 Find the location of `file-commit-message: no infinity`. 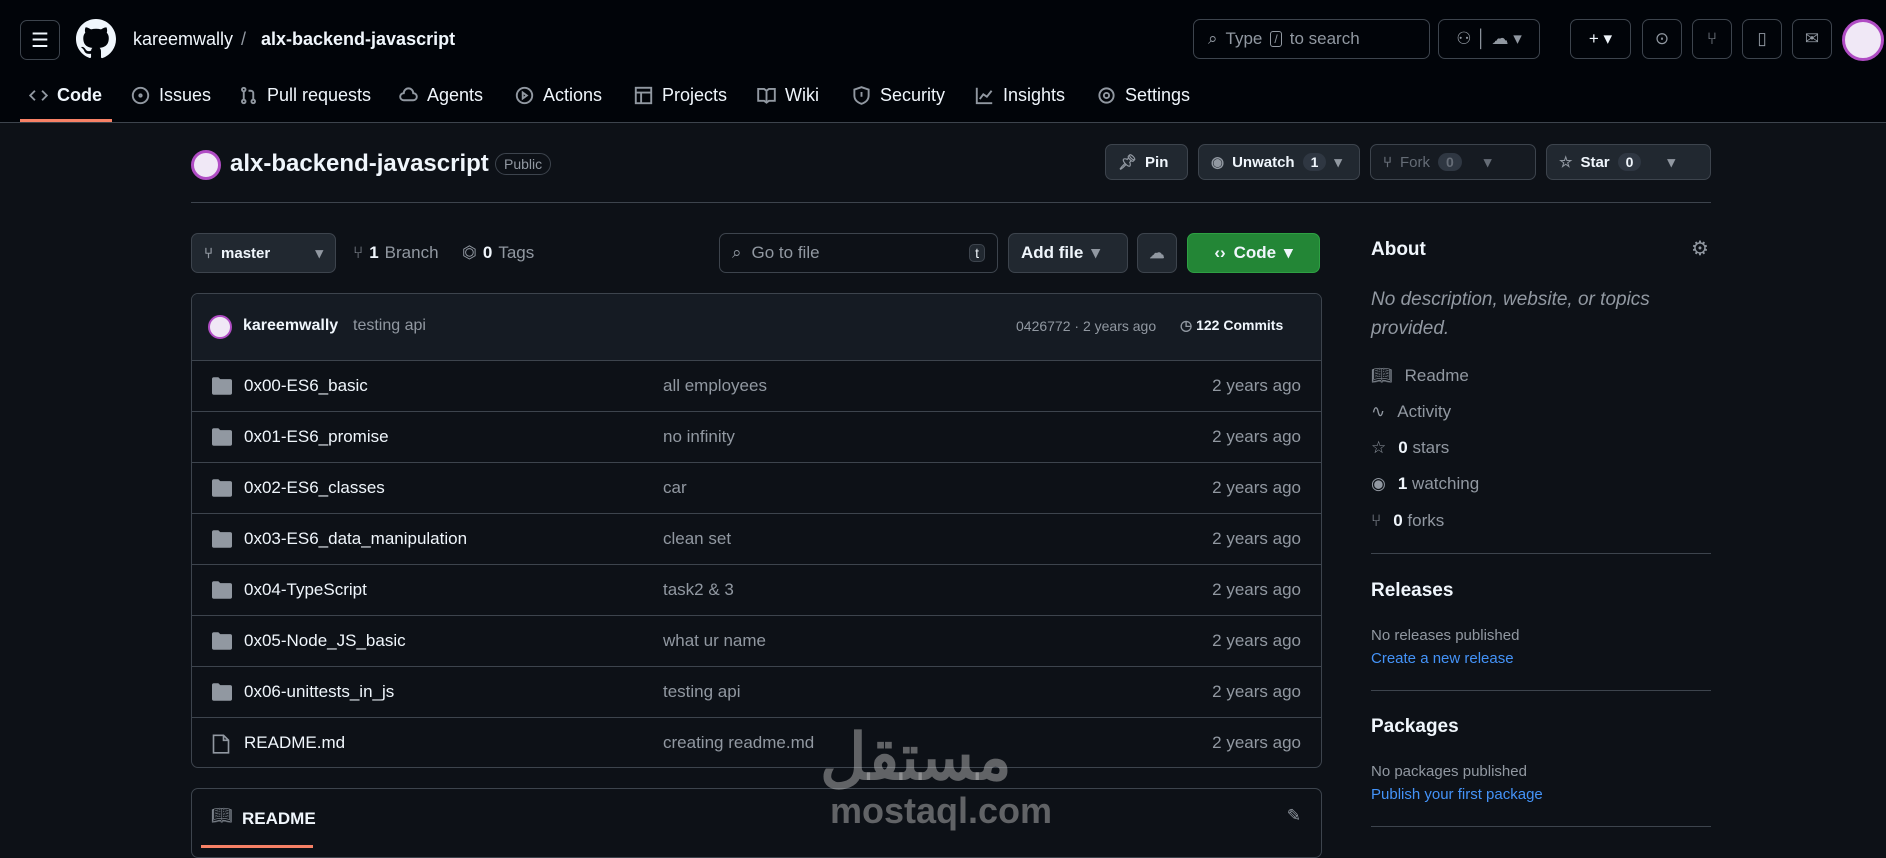

file-commit-message: no infinity is located at coordinates (699, 437).